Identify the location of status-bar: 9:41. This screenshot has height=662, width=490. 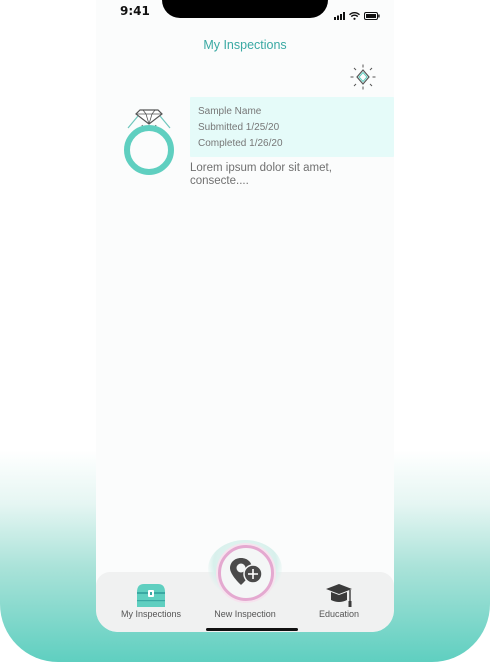
(245, 13).